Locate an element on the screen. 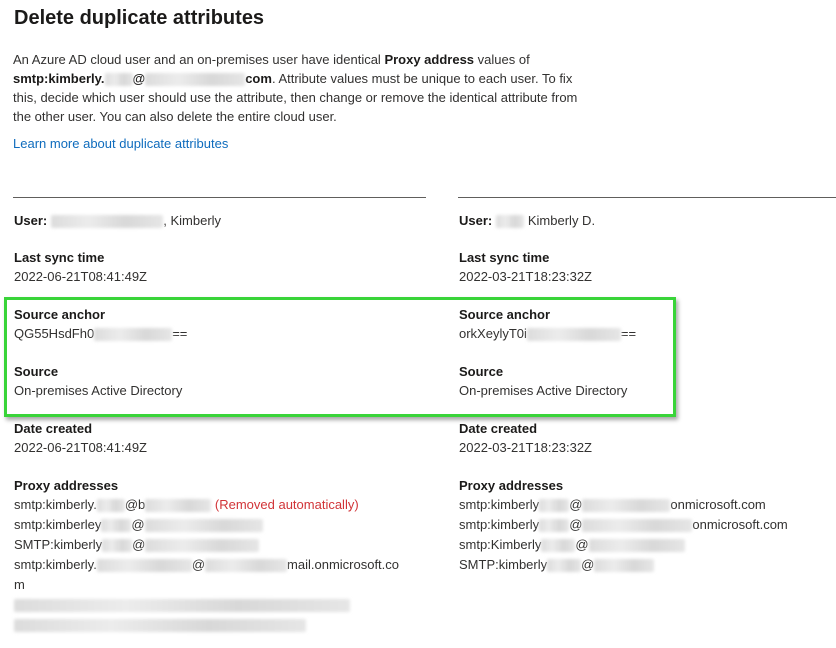 This screenshot has height=648, width=836. right-column-divider is located at coordinates (647, 197).